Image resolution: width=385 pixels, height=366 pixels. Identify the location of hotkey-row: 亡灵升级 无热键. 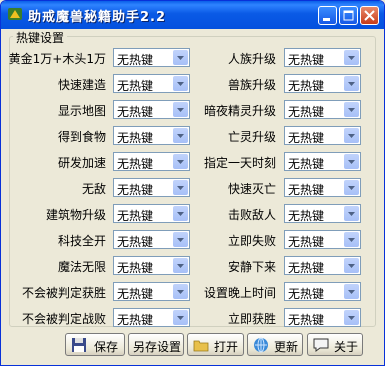
(192, 135).